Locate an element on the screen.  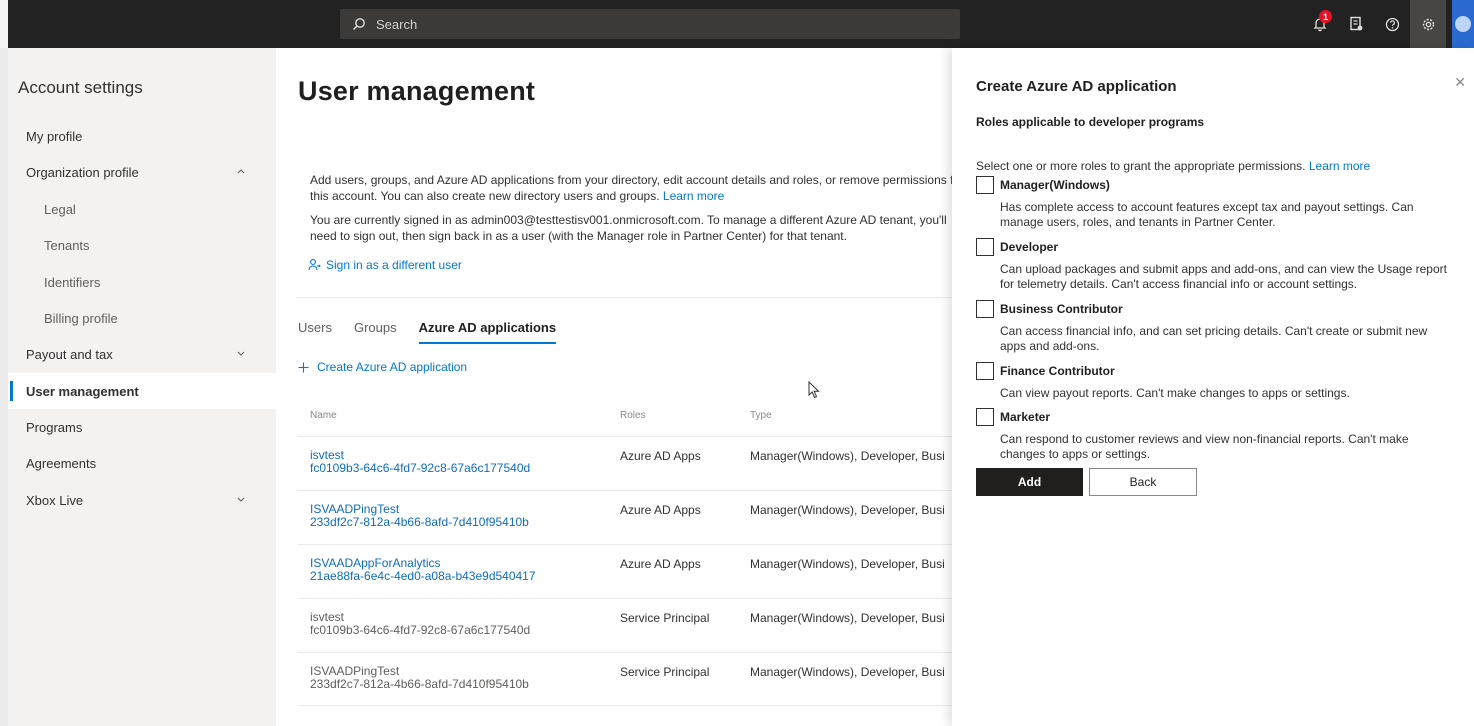
panel-subtitle: Roles applicable to developer programs is located at coordinates (1090, 122).